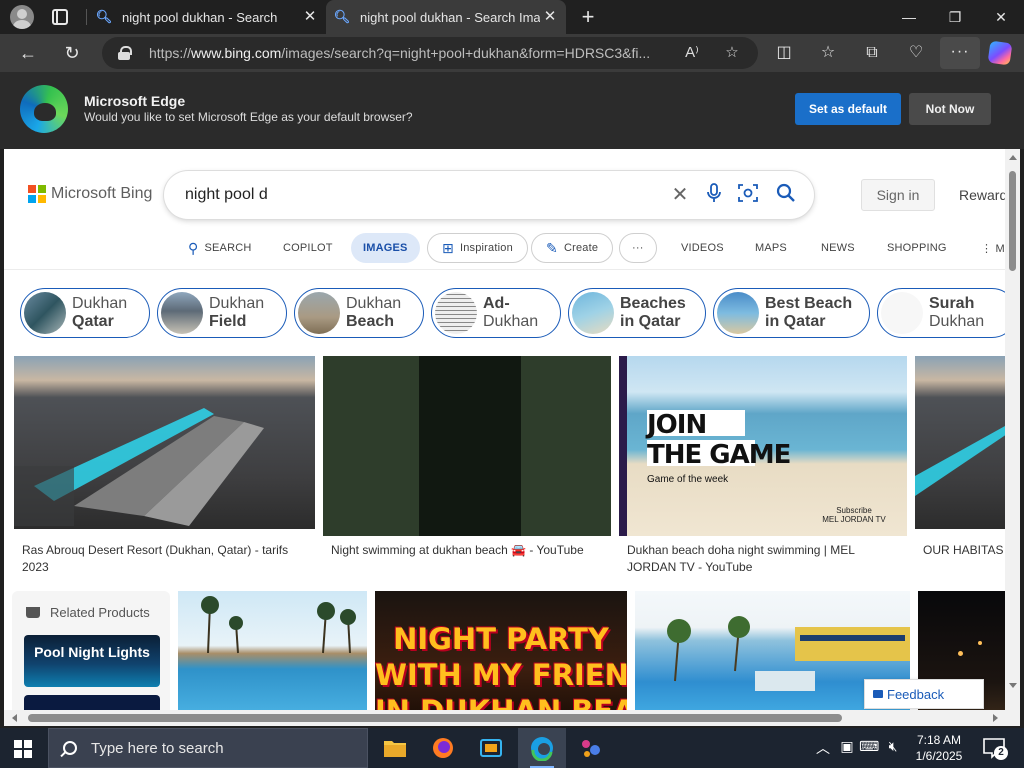  Describe the element at coordinates (847, 746) in the screenshot. I see `network-icon: ▣` at that location.